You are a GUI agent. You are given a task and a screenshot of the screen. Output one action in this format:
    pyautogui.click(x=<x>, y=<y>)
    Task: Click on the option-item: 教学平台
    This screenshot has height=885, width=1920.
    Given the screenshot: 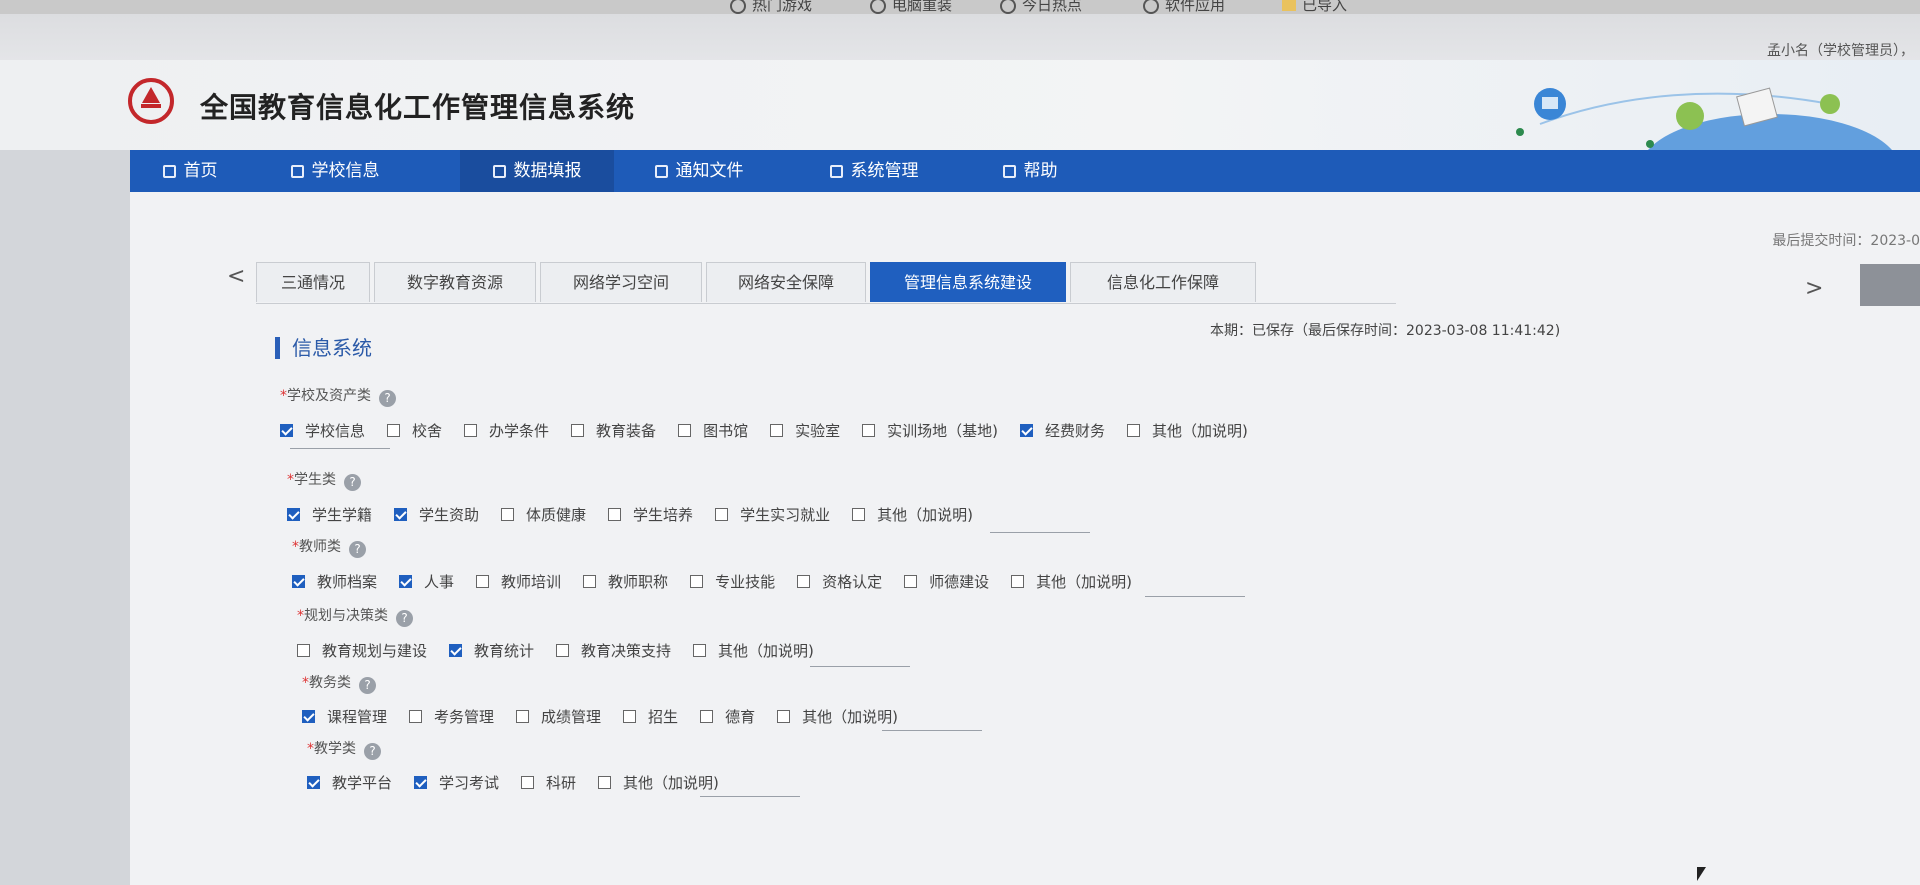 What is the action you would take?
    pyautogui.click(x=349, y=782)
    